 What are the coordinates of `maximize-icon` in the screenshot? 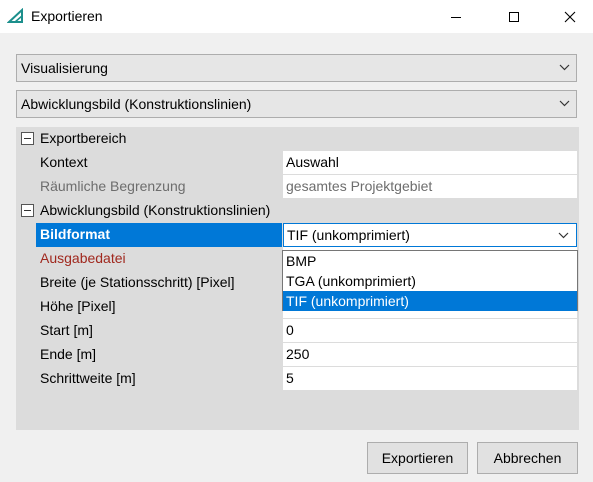 It's located at (514, 16).